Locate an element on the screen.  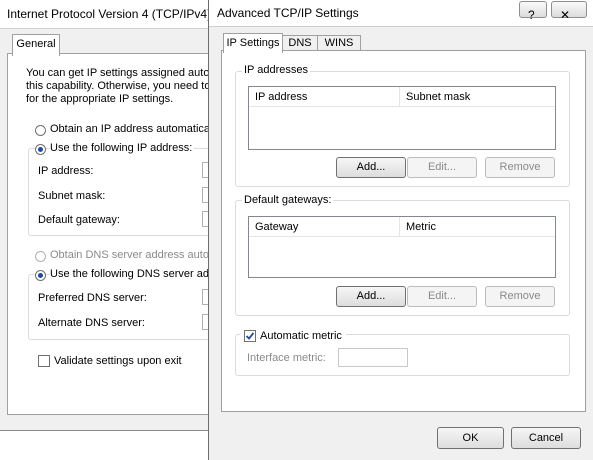
ip-remove-button: Remove is located at coordinates (520, 167).